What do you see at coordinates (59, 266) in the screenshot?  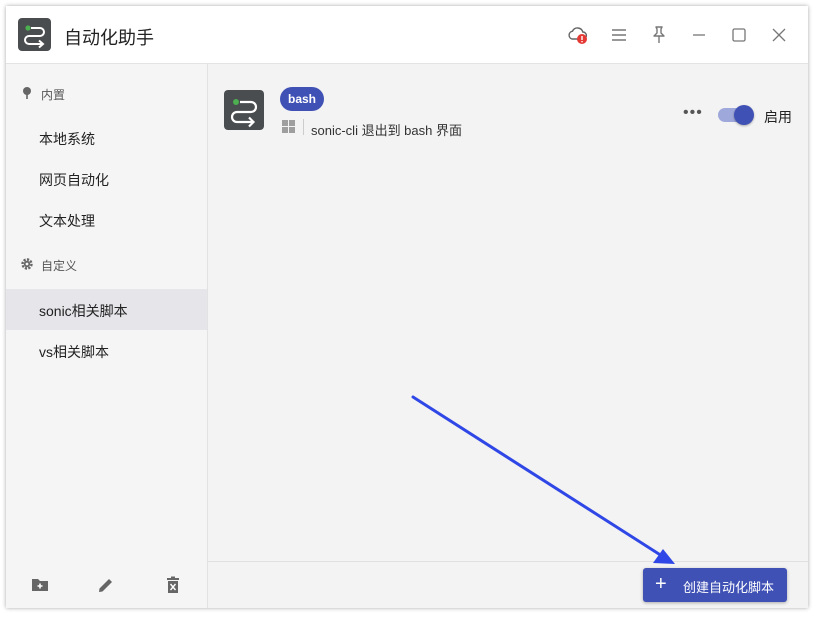 I see `group-label: 自定义` at bounding box center [59, 266].